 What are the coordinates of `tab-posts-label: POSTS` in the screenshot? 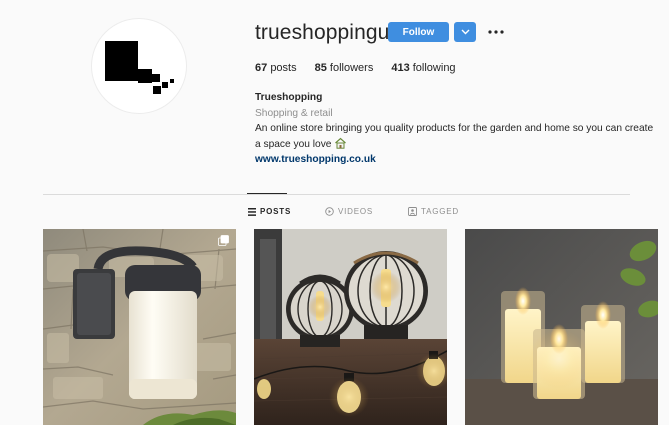 It's located at (276, 211).